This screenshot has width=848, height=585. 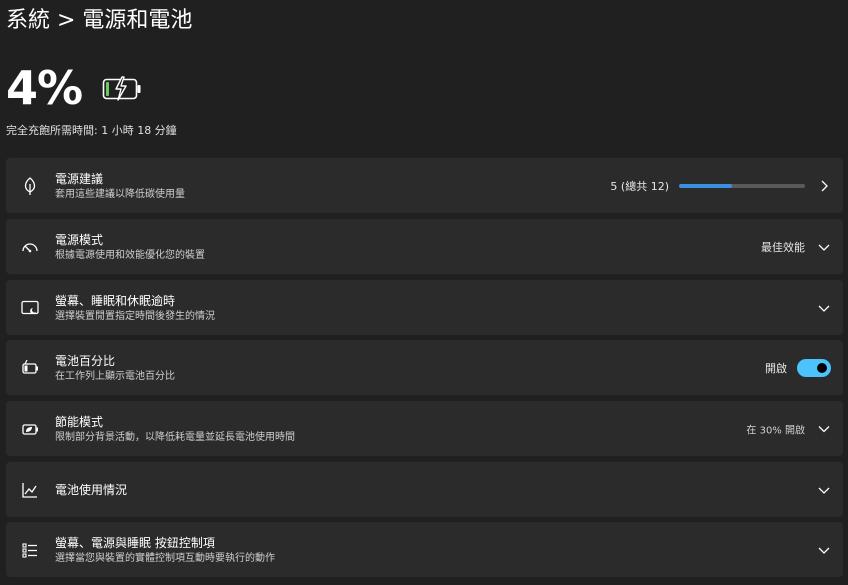 What do you see at coordinates (424, 246) in the screenshot?
I see `power-mode-card: 電源模式 根據電源使用和效能優化您的裝置 最佳效能` at bounding box center [424, 246].